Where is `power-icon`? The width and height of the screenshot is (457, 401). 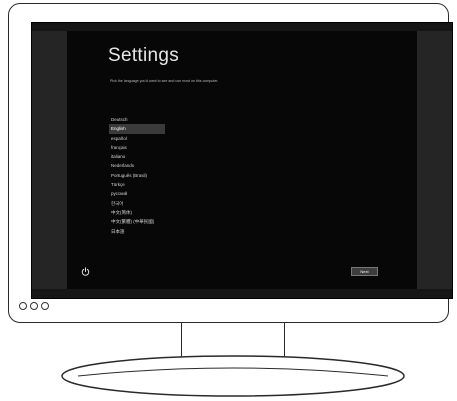 power-icon is located at coordinates (85, 271).